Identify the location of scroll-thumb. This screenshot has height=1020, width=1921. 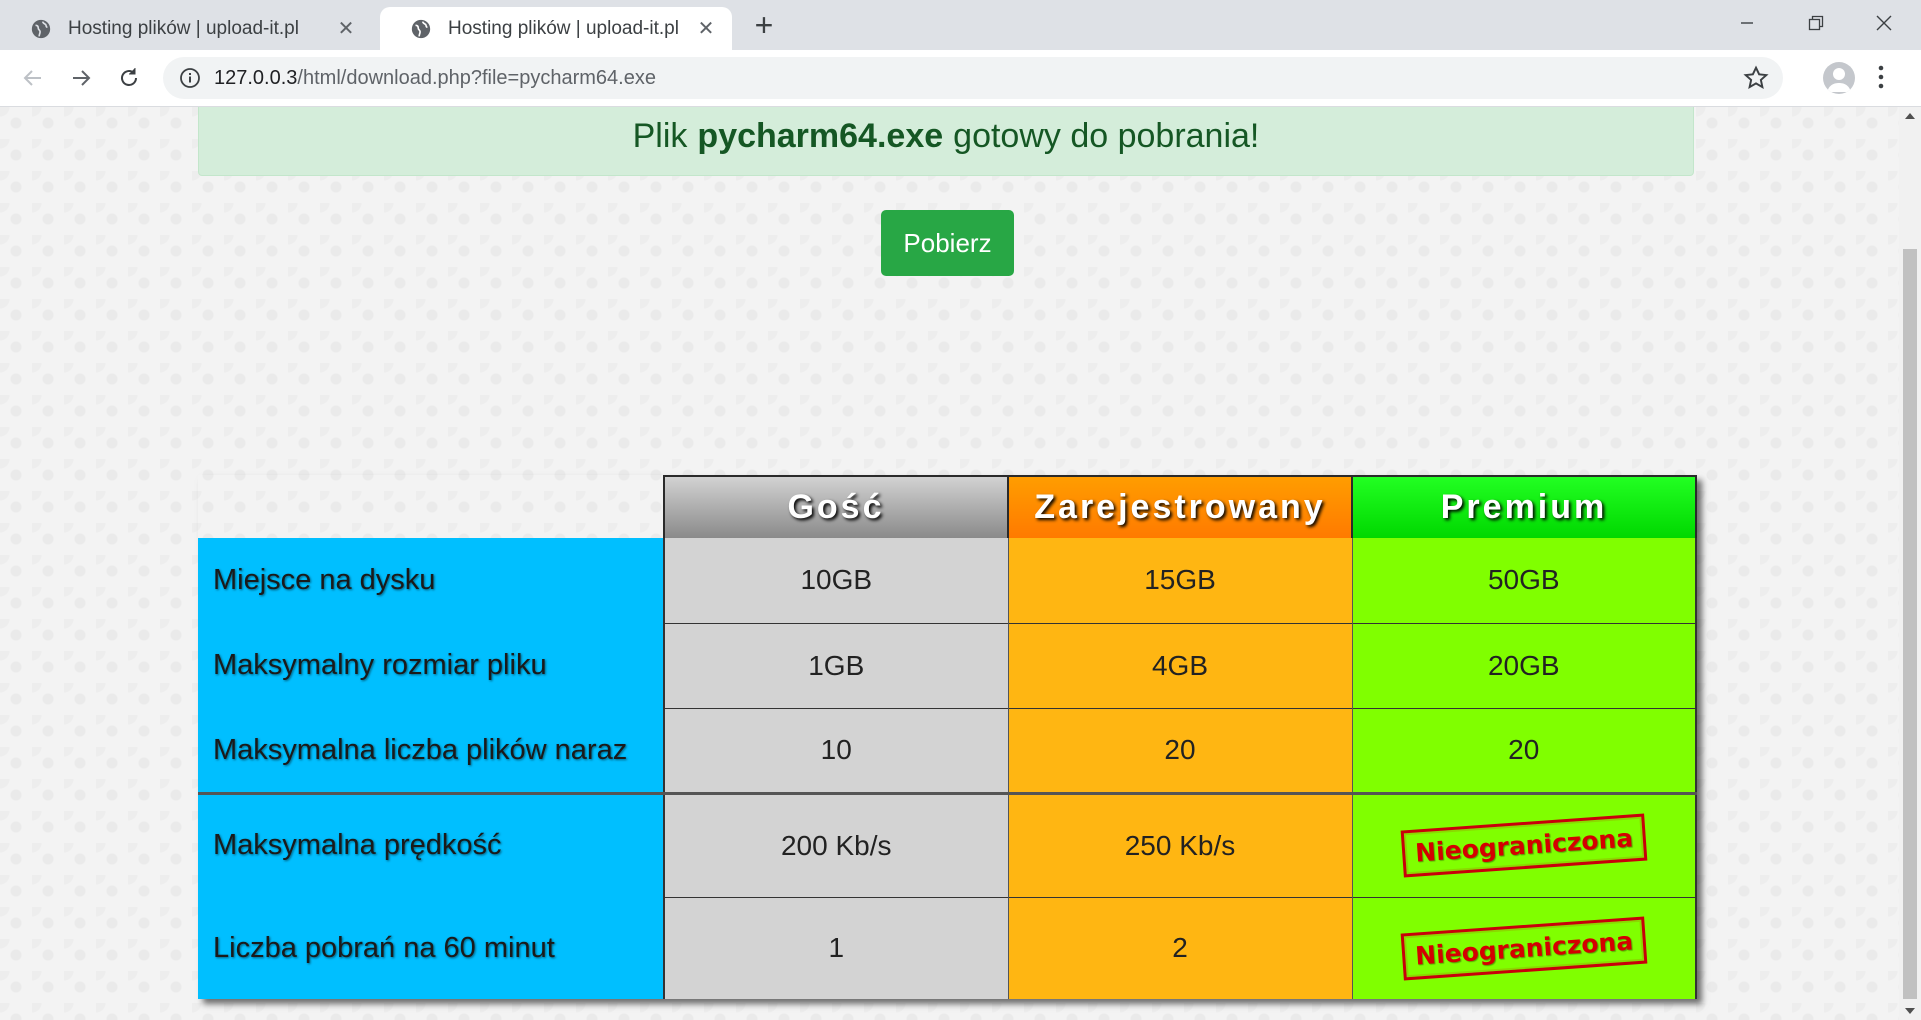
(1910, 624).